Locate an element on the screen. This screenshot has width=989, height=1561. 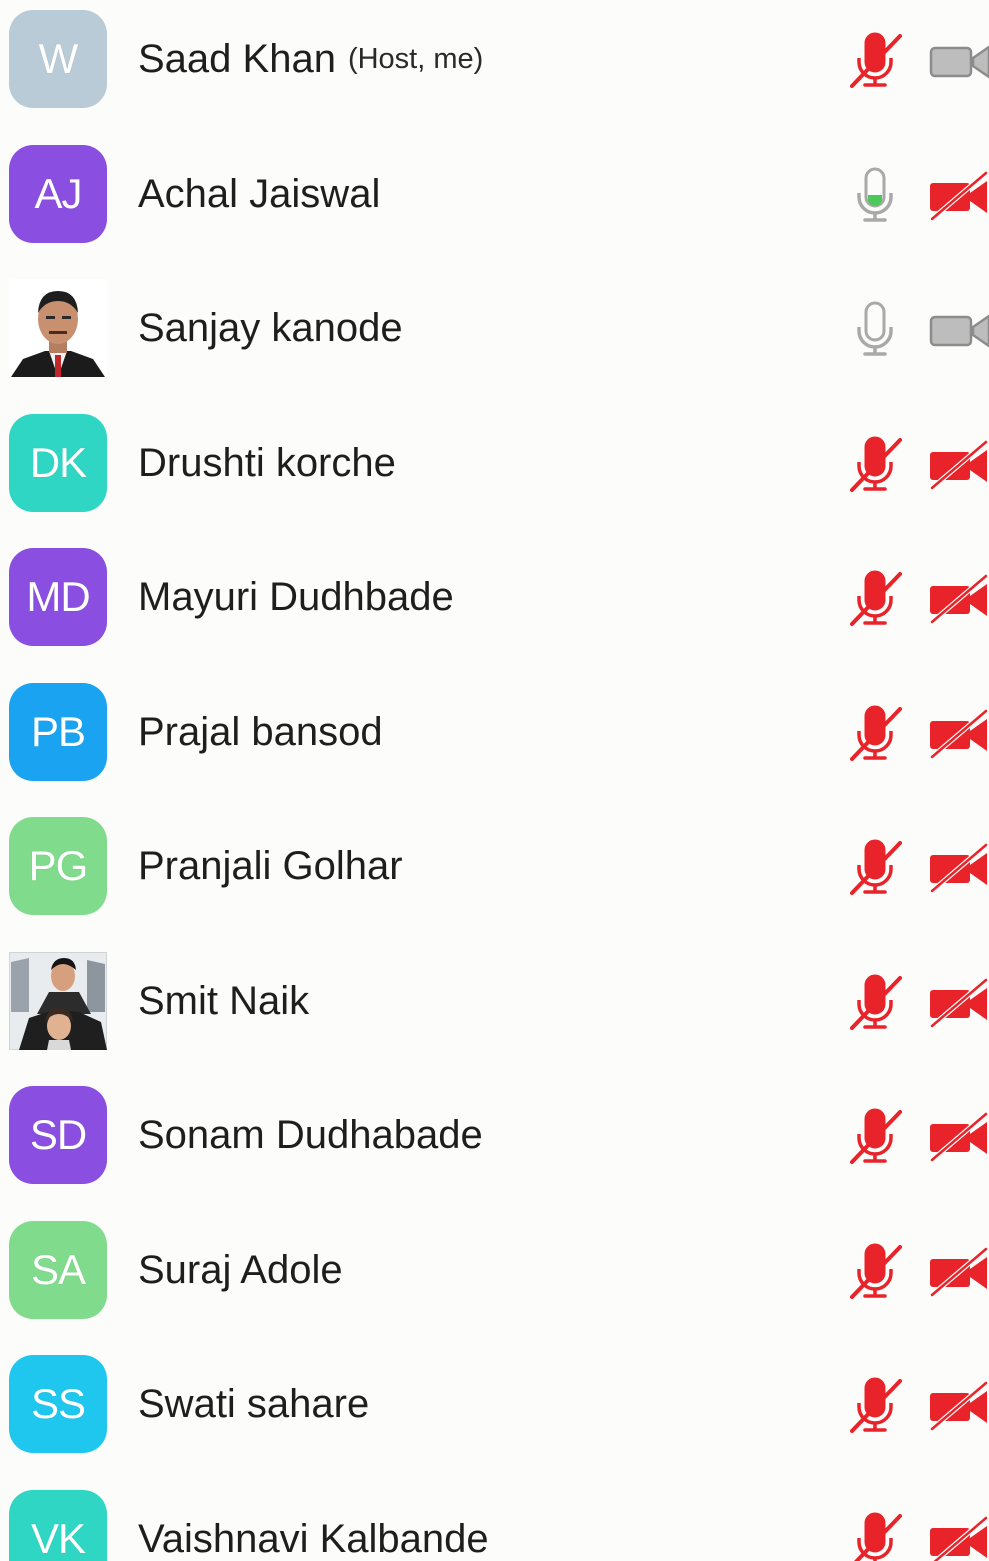
participant-name-wrap: Mayuri Dudhbade is located at coordinates (296, 597).